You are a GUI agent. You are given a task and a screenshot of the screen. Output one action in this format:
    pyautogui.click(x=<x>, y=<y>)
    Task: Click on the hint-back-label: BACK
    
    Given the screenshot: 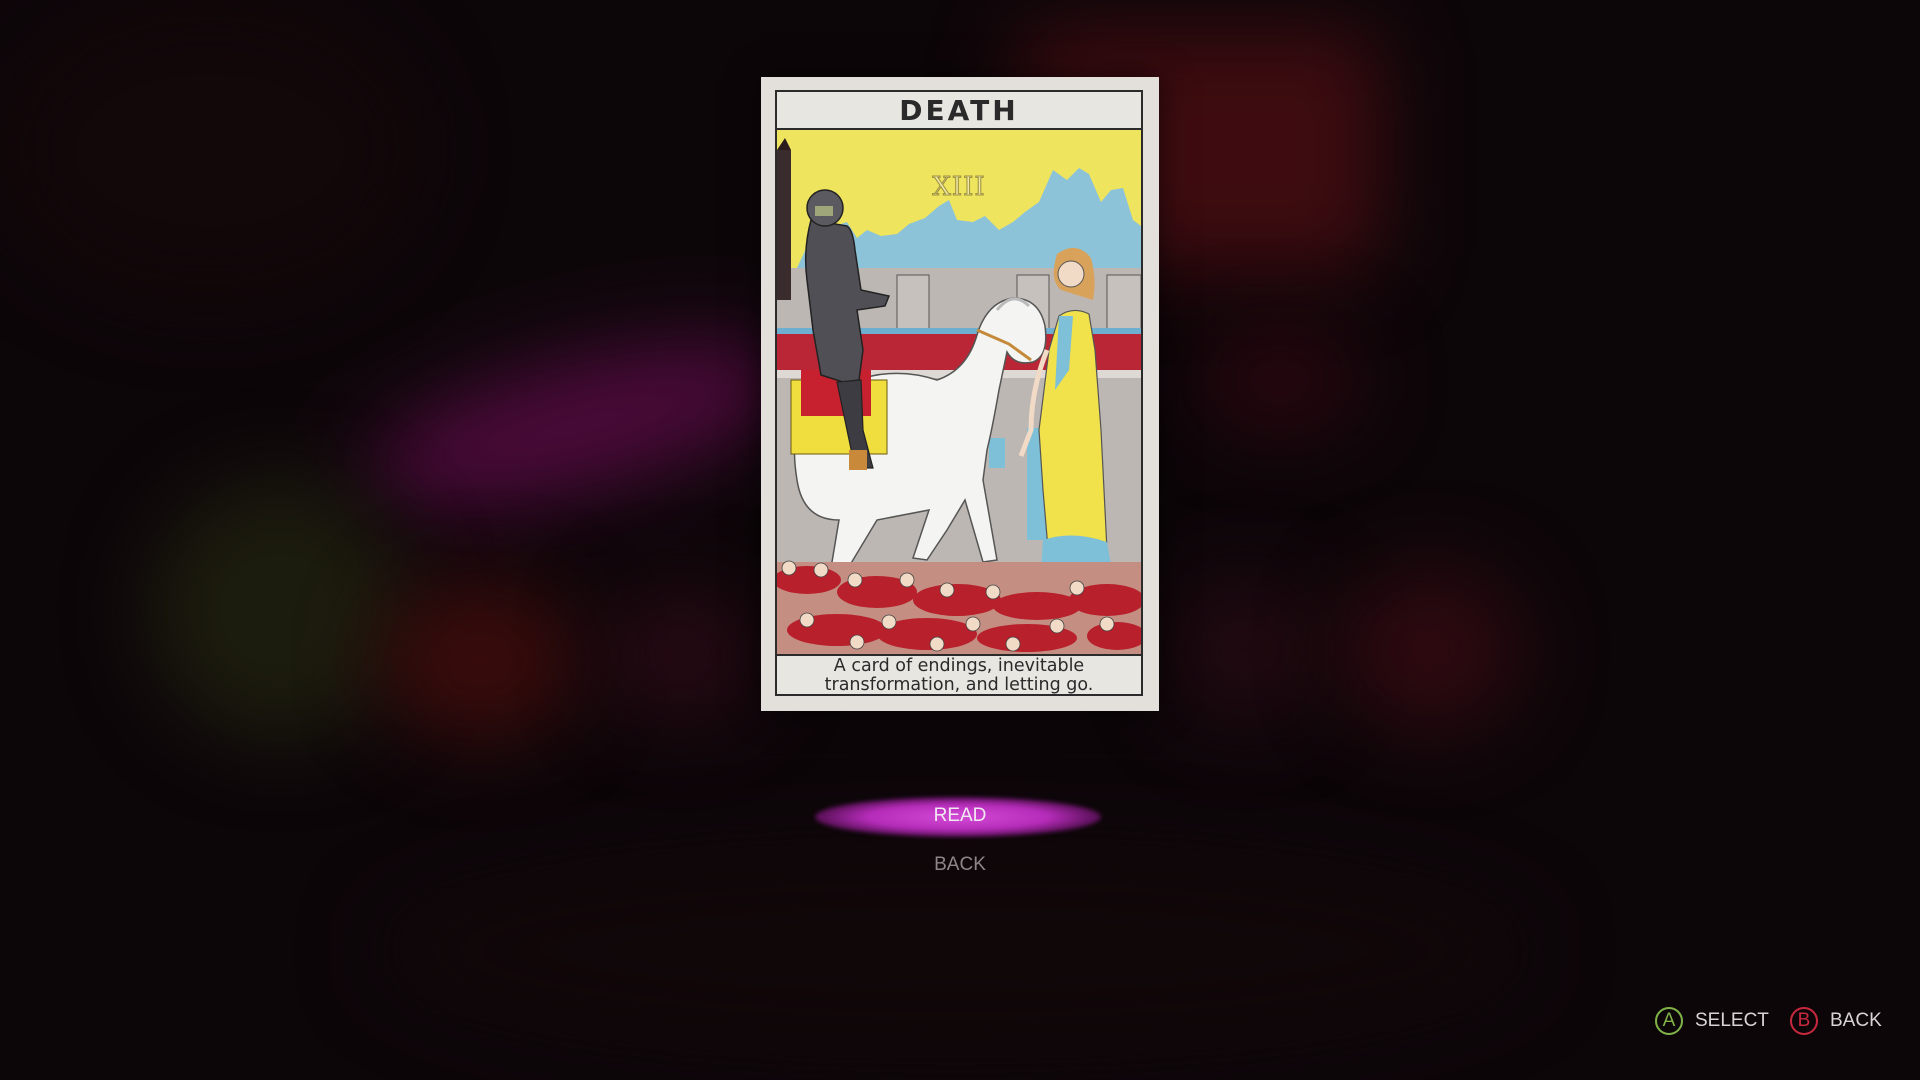 What is the action you would take?
    pyautogui.click(x=1856, y=1020)
    